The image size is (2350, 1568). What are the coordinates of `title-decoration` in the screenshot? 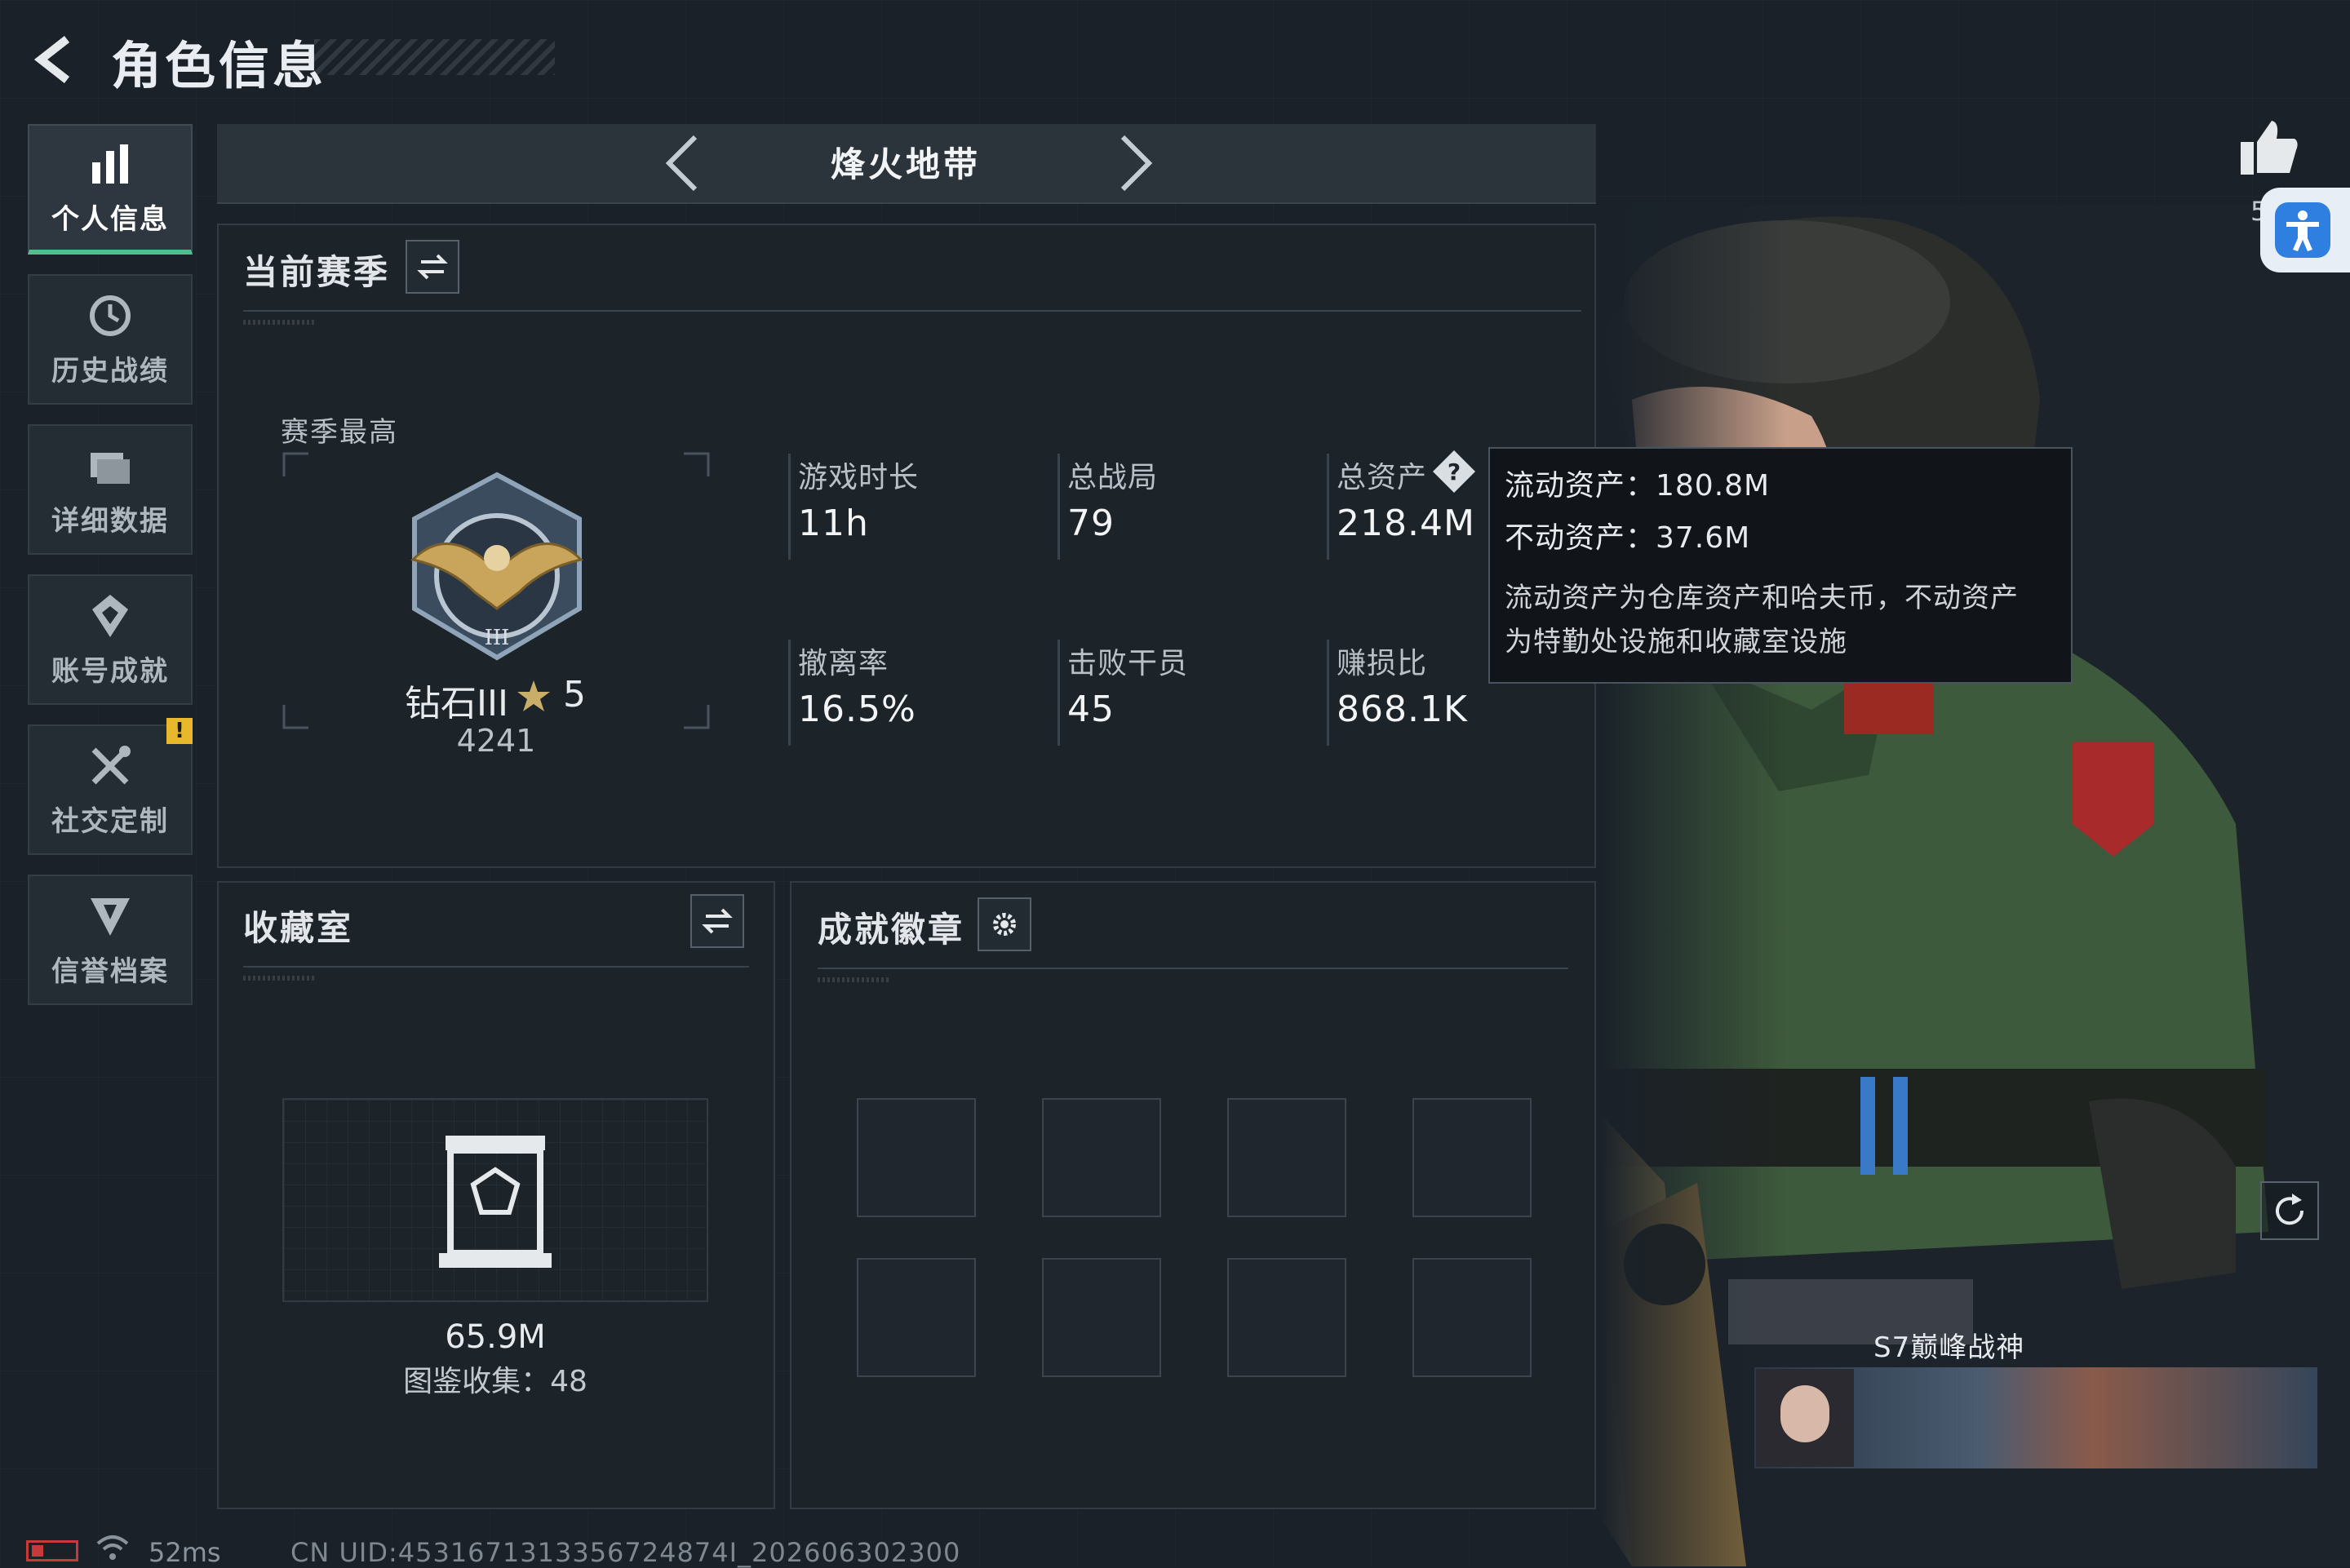 It's located at (434, 57).